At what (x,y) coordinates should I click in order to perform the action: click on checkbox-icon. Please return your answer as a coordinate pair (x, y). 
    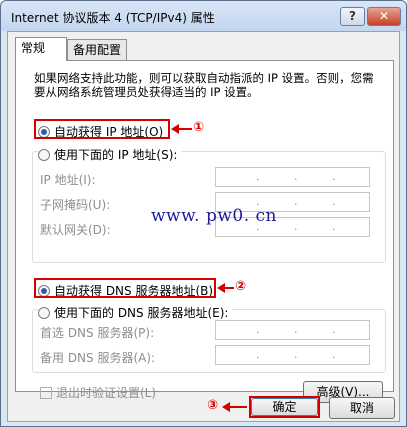
    Looking at the image, I should click on (46, 393).